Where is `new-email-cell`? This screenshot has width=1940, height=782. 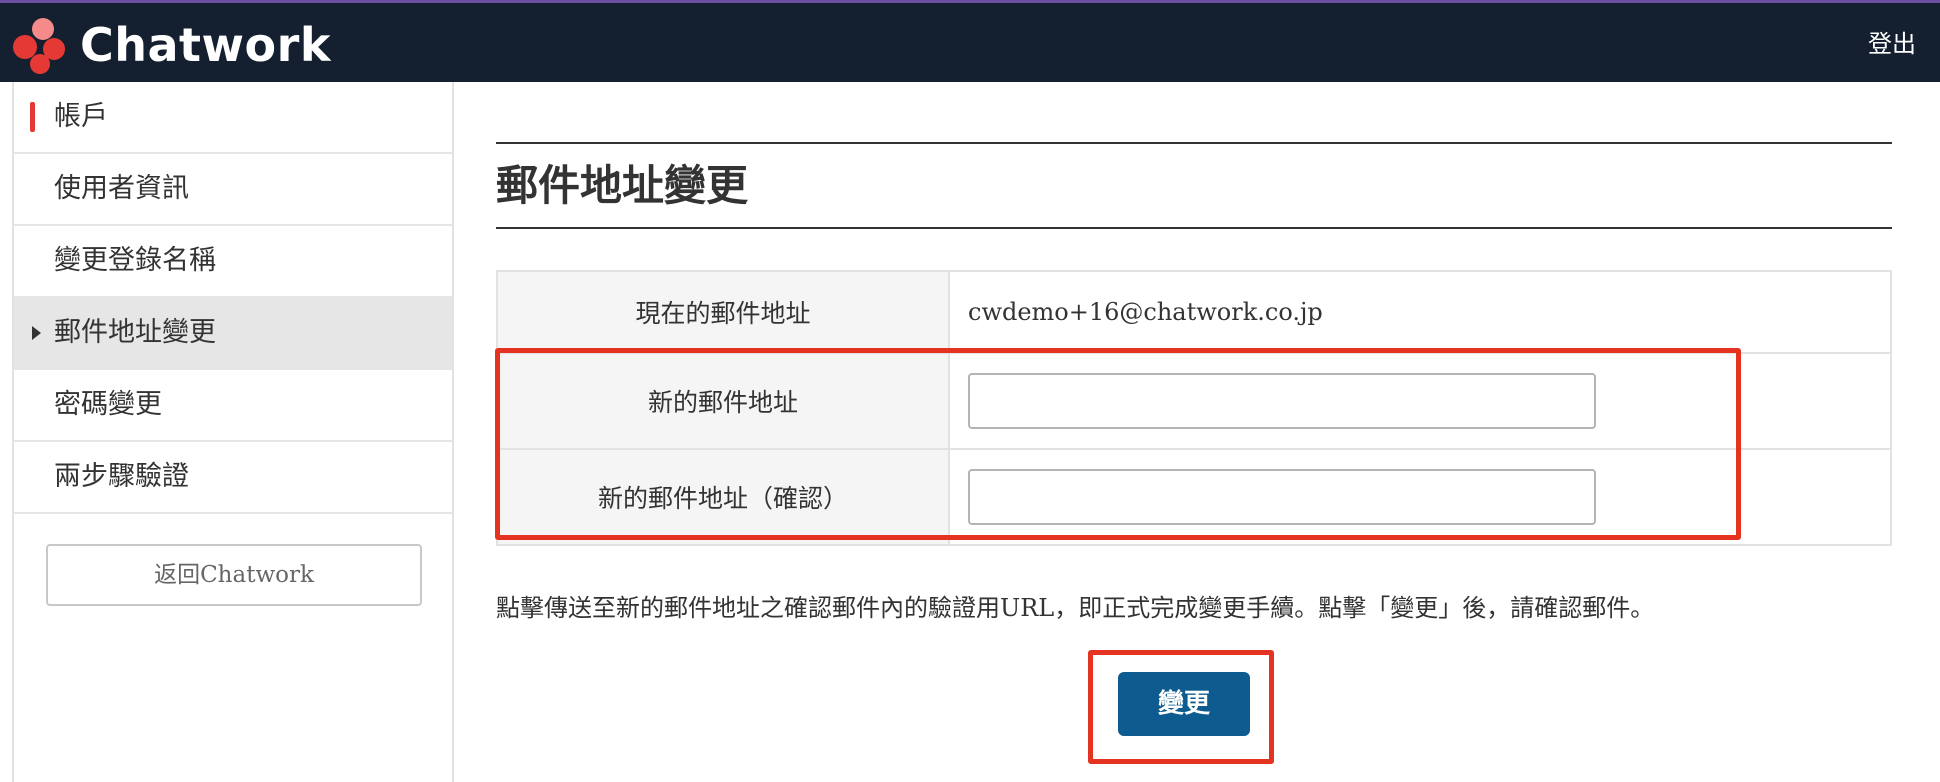 new-email-cell is located at coordinates (1420, 401).